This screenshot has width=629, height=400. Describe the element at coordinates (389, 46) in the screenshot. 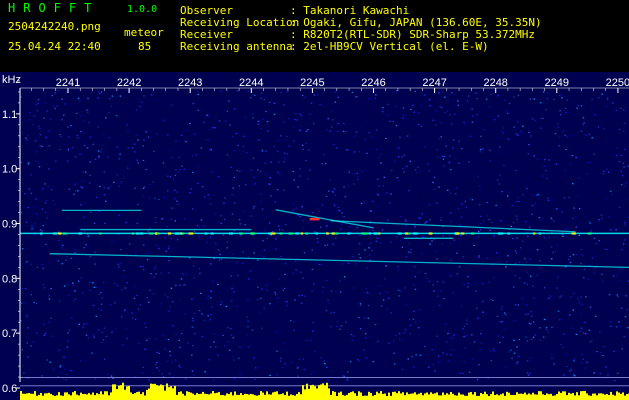

I see `info-value-antenna: : 2el-HB9CV Vertical (el. E-W)` at that location.